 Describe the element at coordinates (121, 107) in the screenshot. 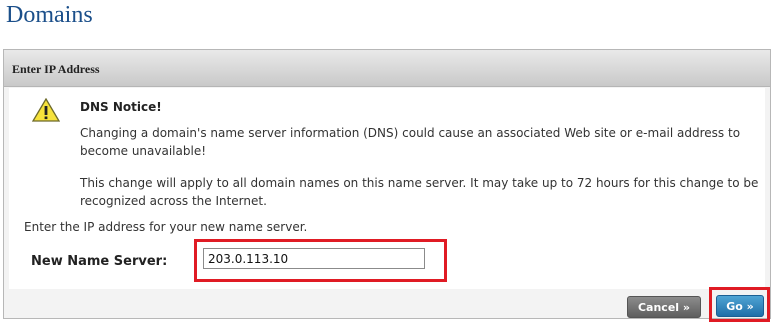

I see `dns-notice-title: DNS Notice!` at that location.